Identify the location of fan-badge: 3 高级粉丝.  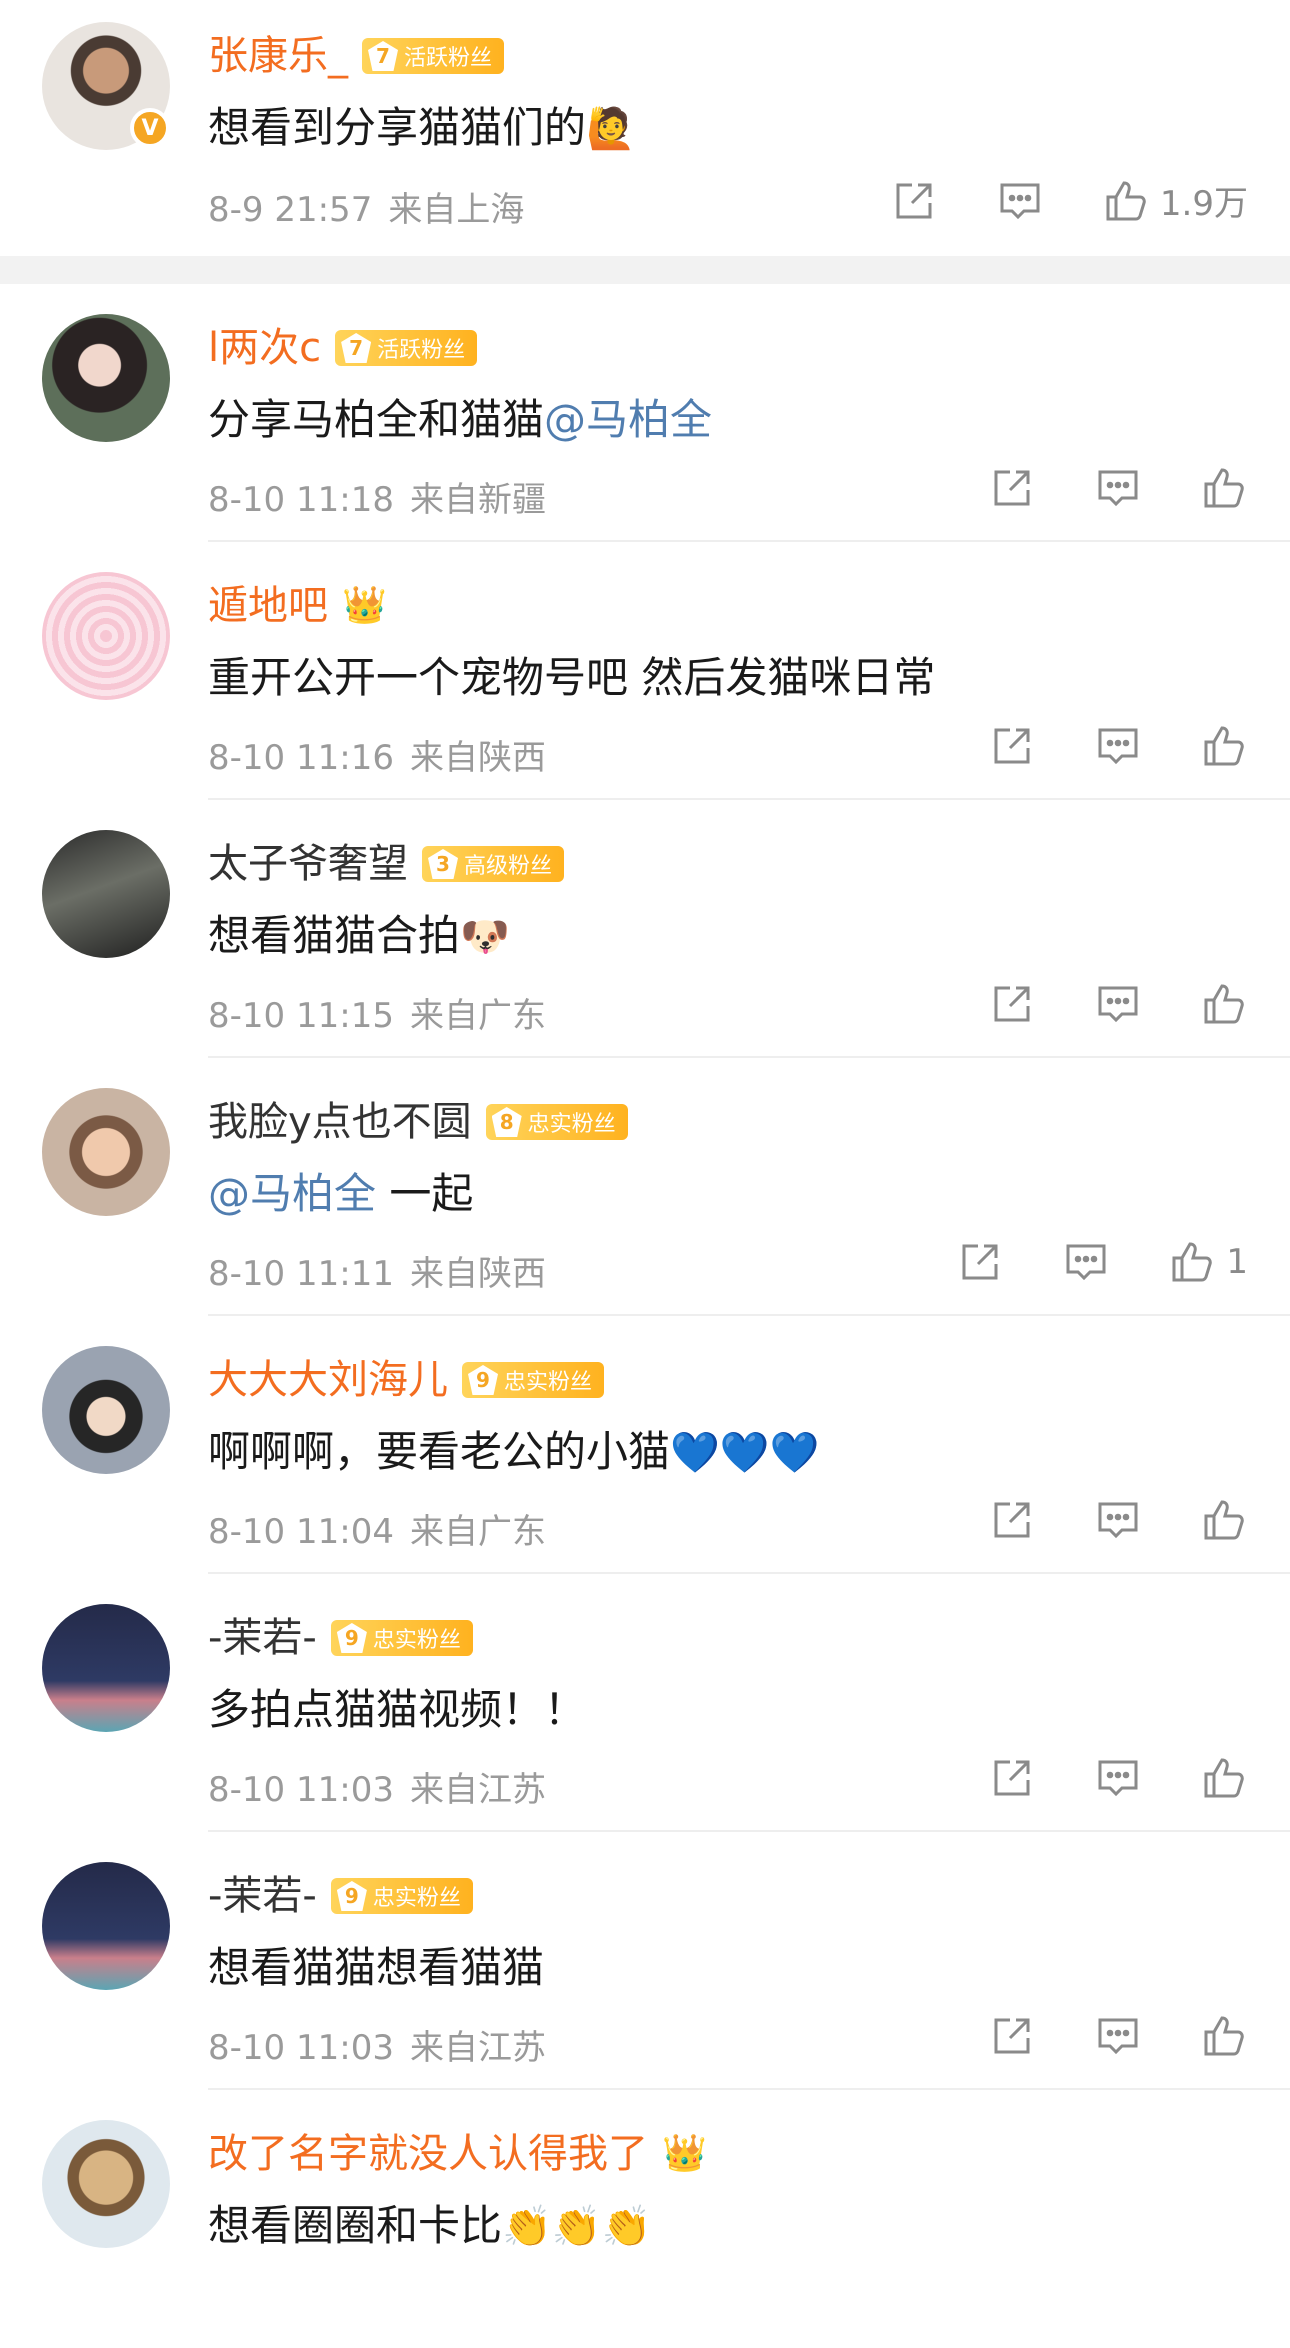
(493, 864).